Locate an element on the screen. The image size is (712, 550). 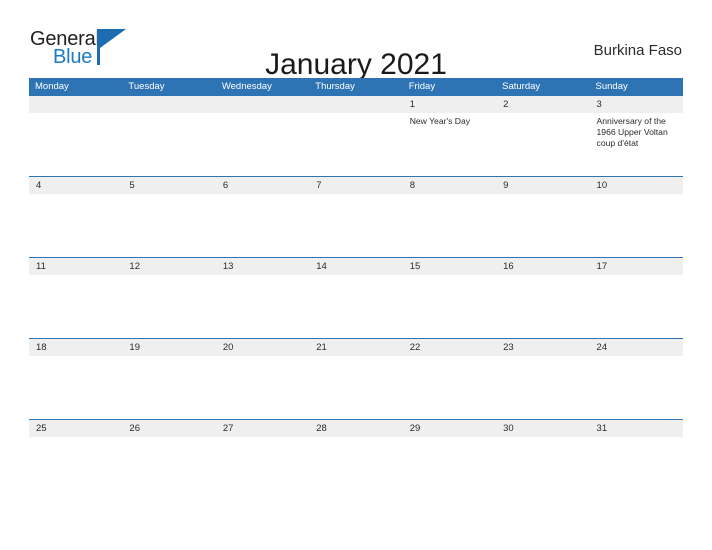
date-number-strip: 25 26 27 28 29 30 31 is located at coordinates (356, 428).